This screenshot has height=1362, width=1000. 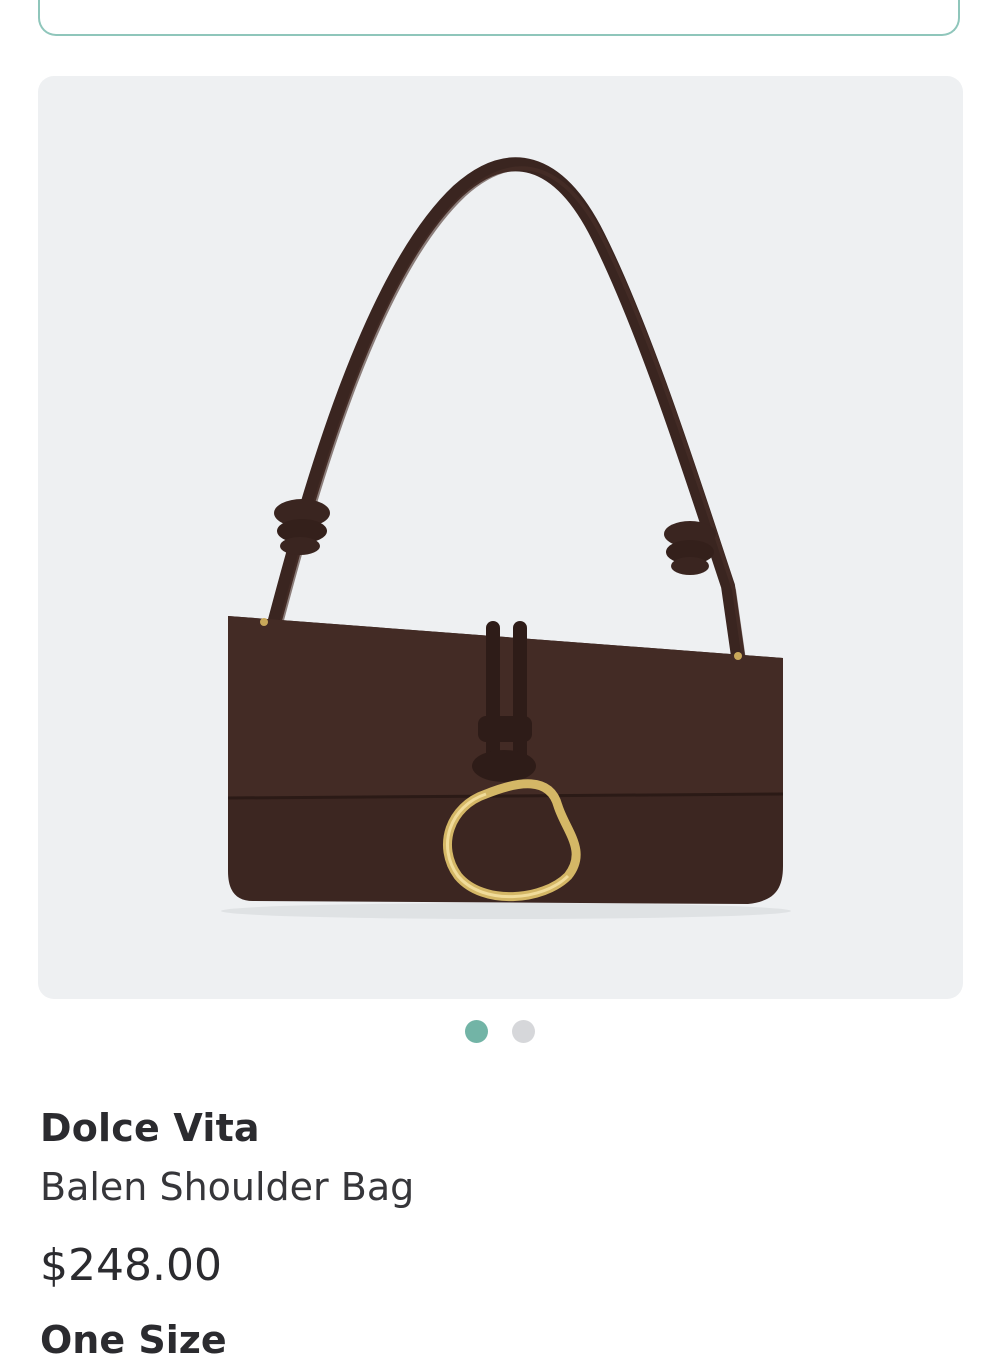 What do you see at coordinates (133, 1340) in the screenshot?
I see `product-size: One Size` at bounding box center [133, 1340].